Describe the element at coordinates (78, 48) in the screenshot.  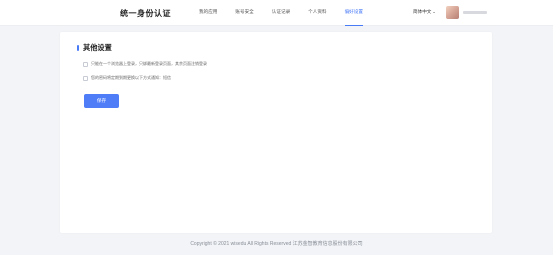
I see `title-accent-bar` at that location.